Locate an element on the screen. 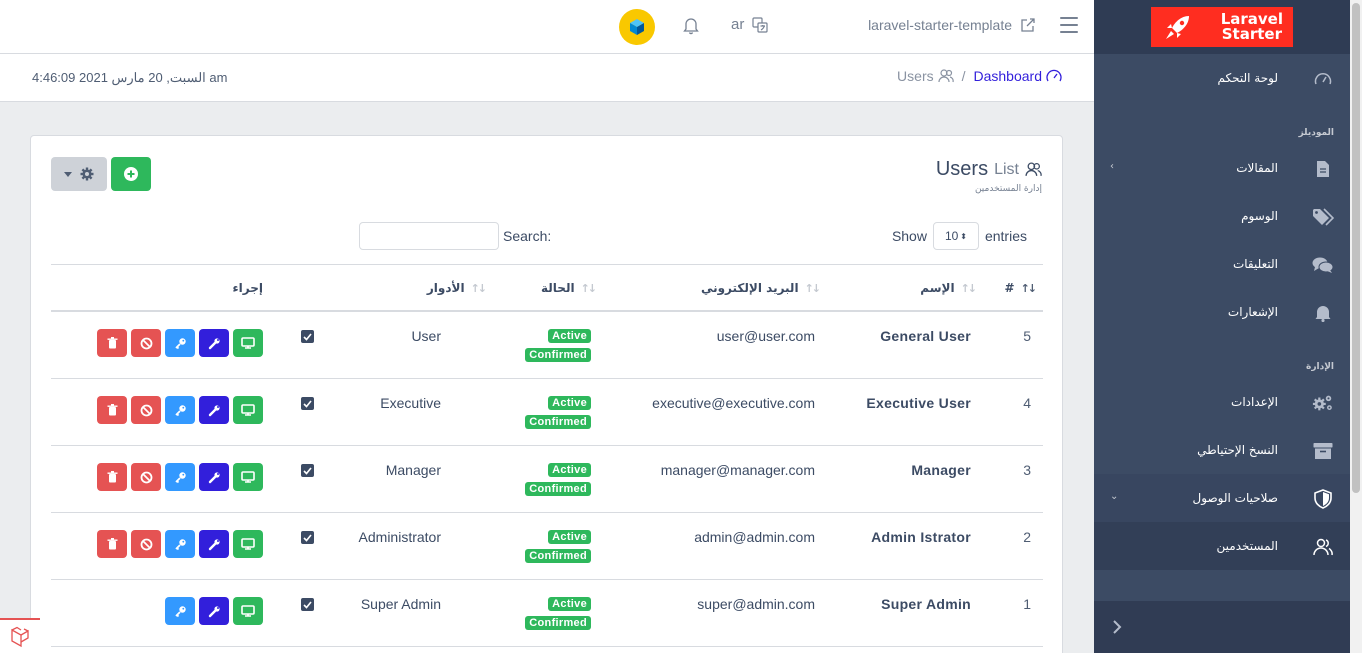 The image size is (1362, 653). sidebar-item-users: المستخدمين is located at coordinates (1222, 546).